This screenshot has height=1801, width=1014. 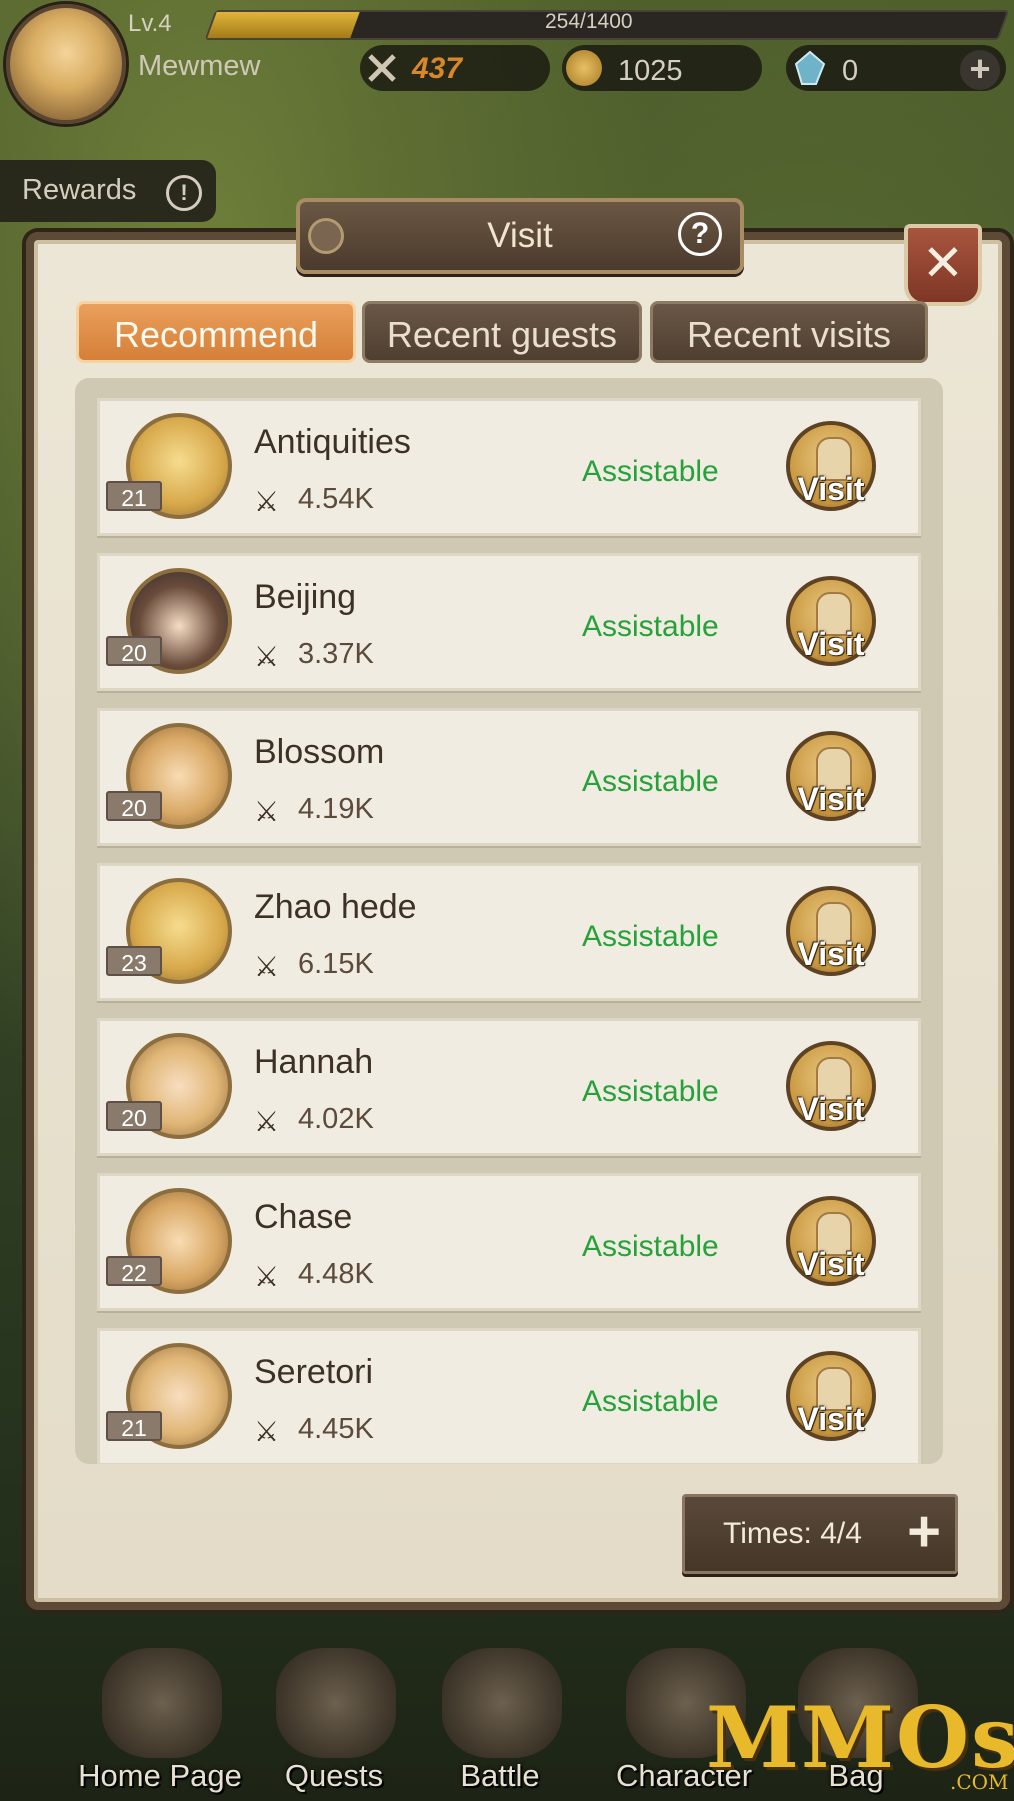 I want to click on times-label: Times: 4/4, so click(x=792, y=1533).